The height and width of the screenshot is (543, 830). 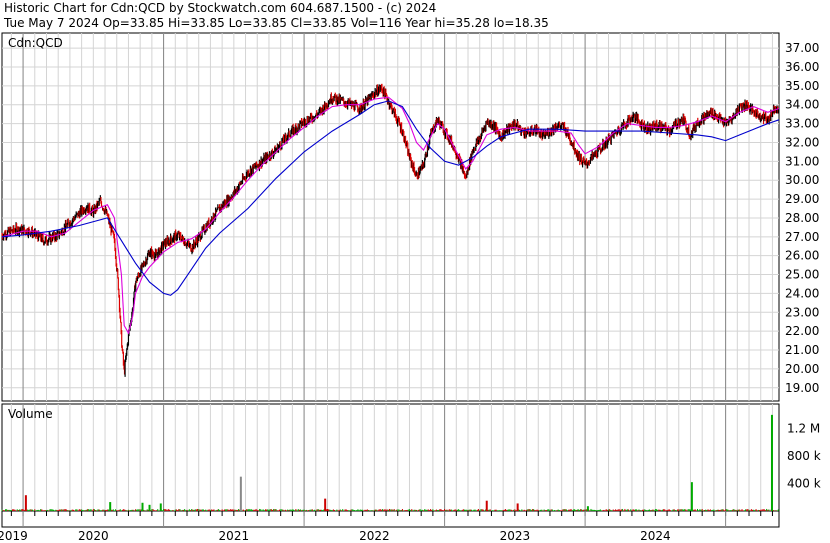 What do you see at coordinates (802, 124) in the screenshot?
I see `price-tick-label: 33.00` at bounding box center [802, 124].